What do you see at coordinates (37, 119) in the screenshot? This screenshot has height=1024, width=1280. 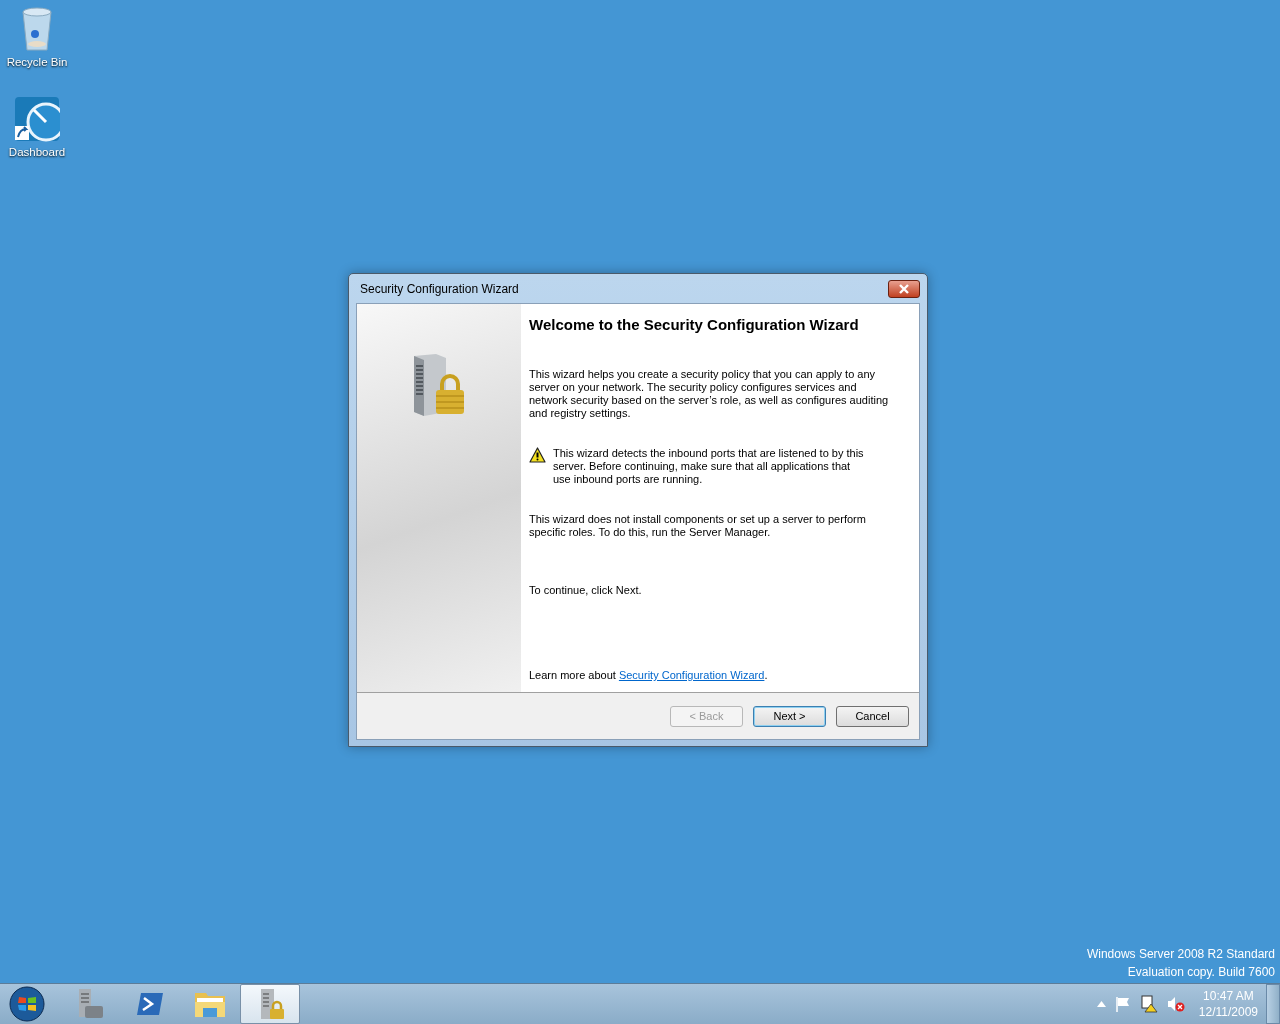 I see `gauge-icon` at bounding box center [37, 119].